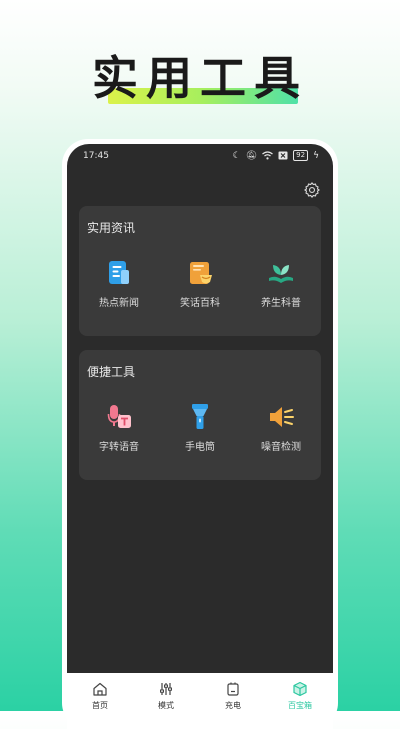 Image resolution: width=400 pixels, height=729 pixels. I want to click on section-convenient-tools: 便捷工具 字转语音 手电筒 噪音检测, so click(200, 415).